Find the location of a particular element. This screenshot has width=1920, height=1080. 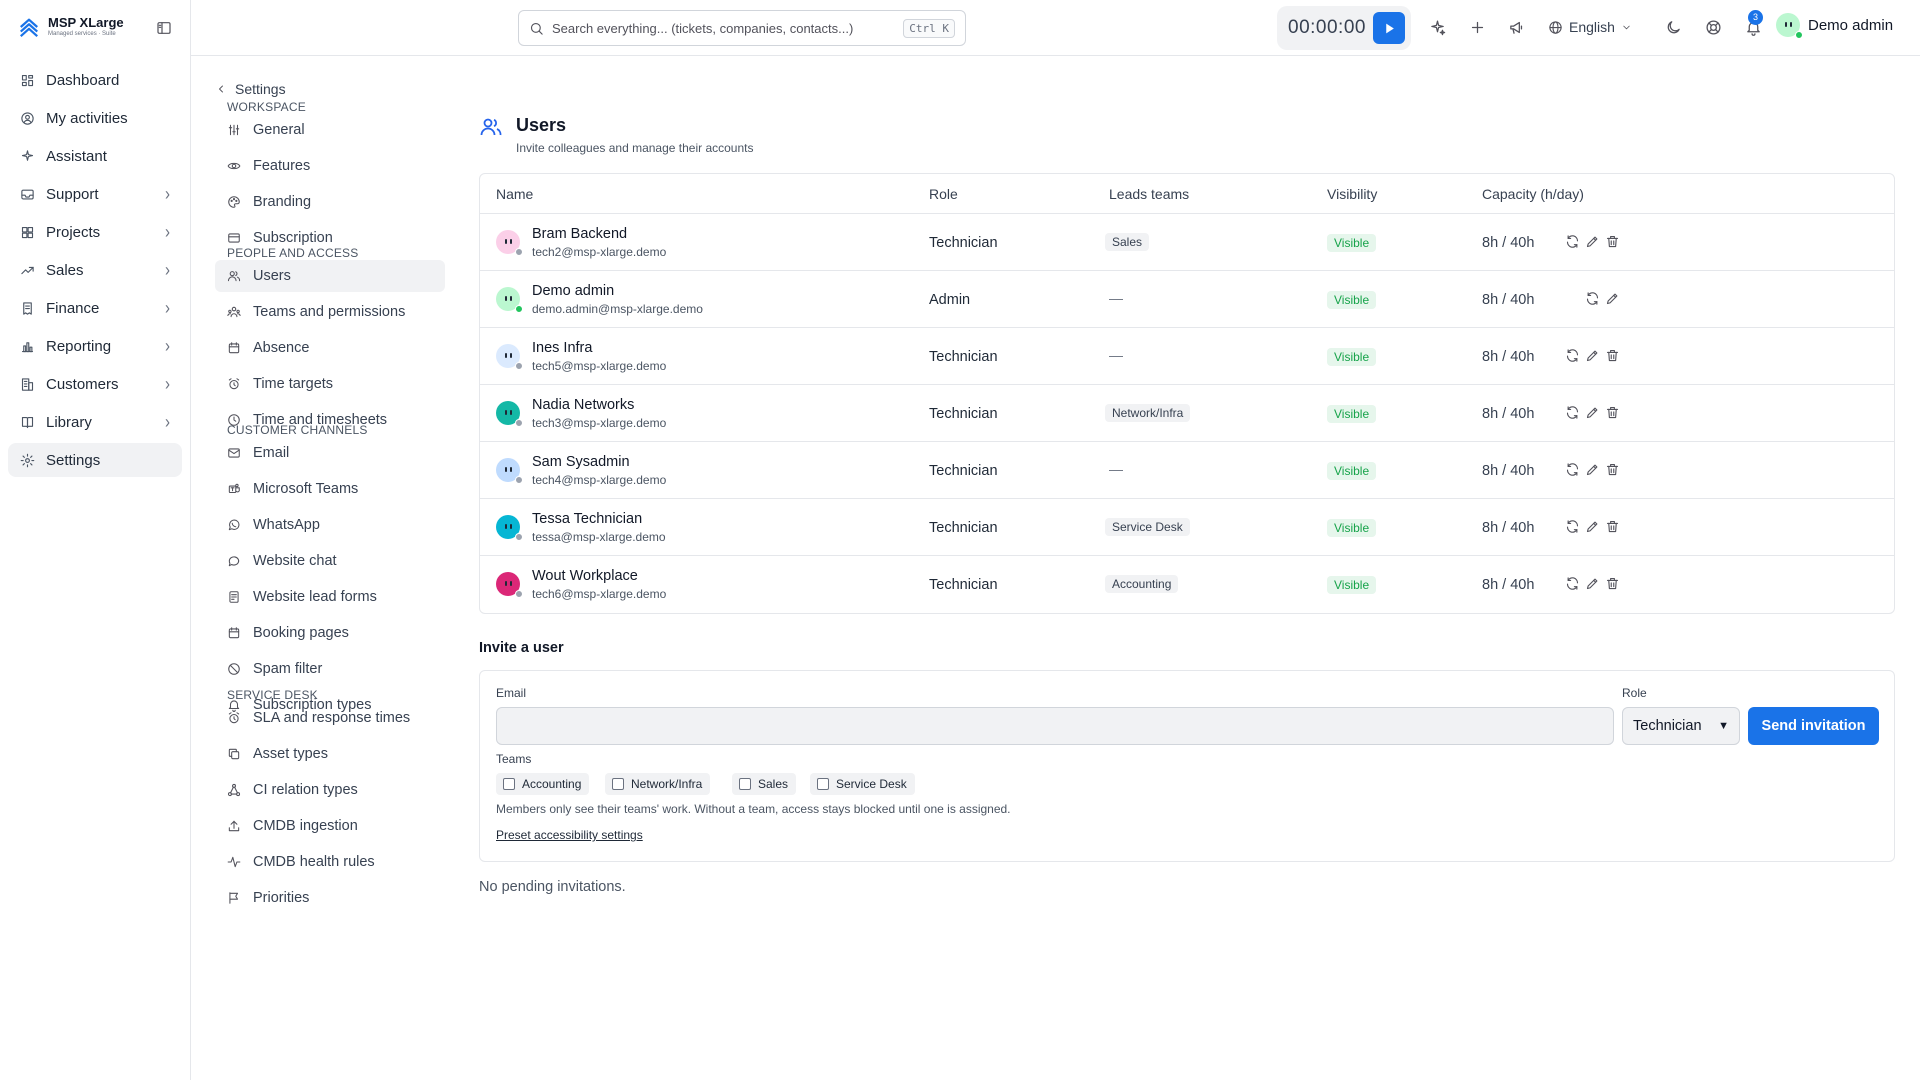

invite-section-title: Invite a user is located at coordinates (521, 648).